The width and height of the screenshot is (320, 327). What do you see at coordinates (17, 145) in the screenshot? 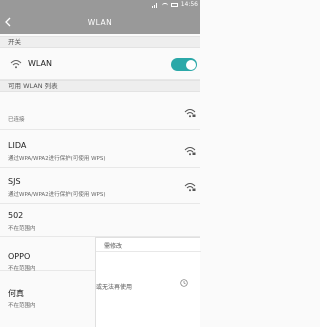
I see `network-name: LIDA` at bounding box center [17, 145].